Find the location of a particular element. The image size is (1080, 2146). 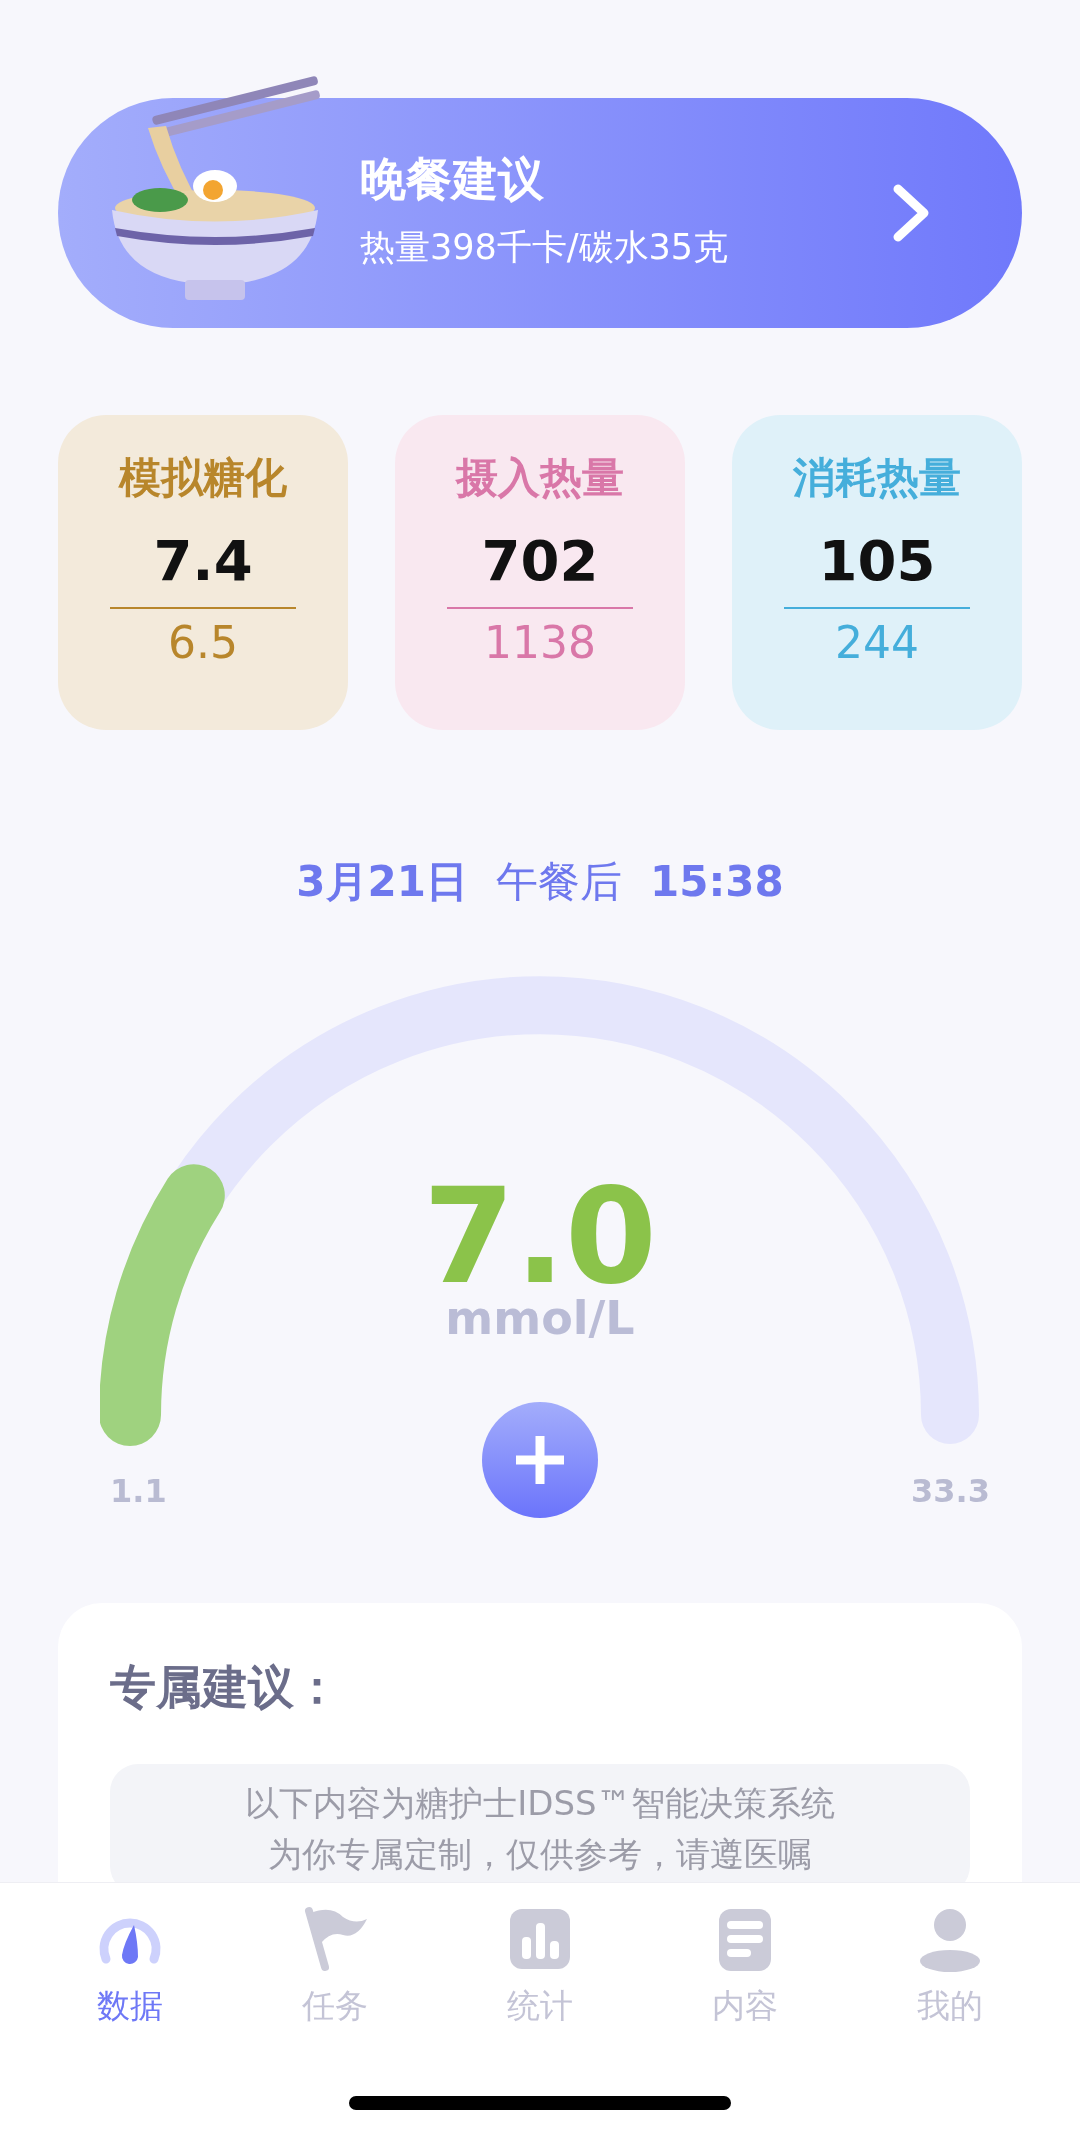

stat-reference: 244 is located at coordinates (877, 643).